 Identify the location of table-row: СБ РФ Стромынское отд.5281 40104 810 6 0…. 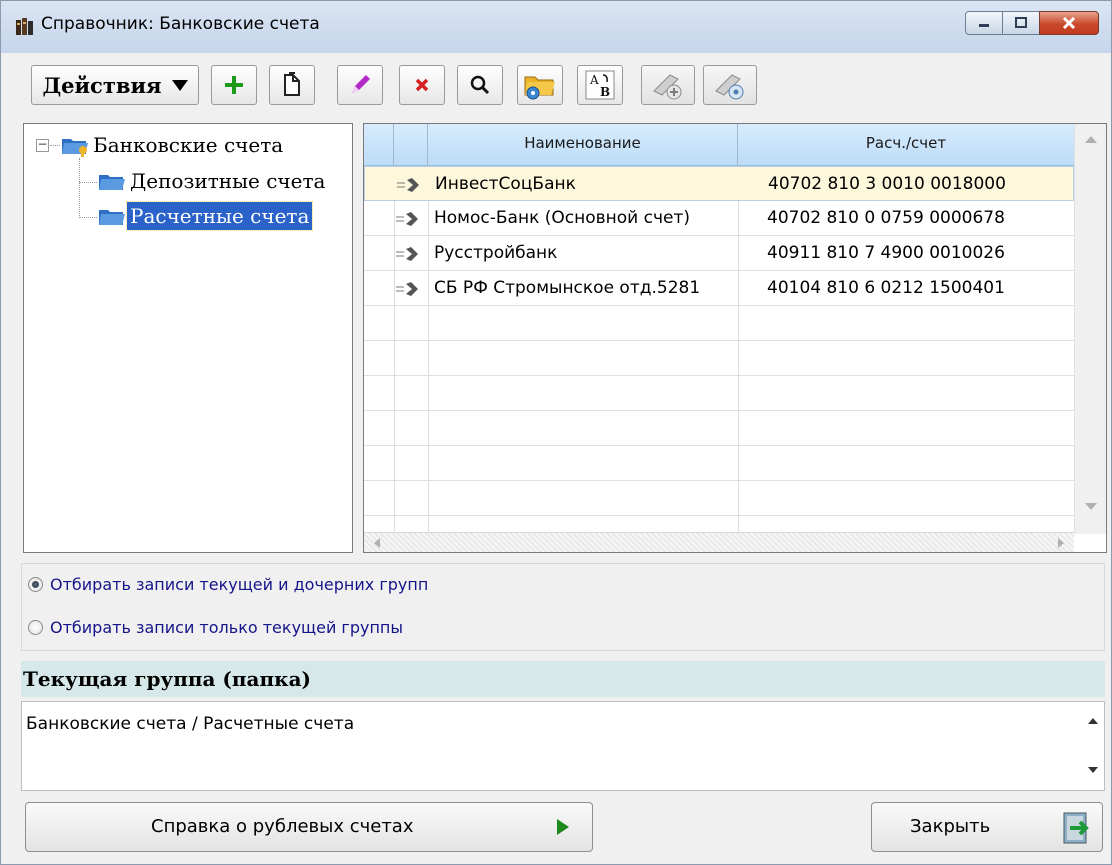
(719, 288).